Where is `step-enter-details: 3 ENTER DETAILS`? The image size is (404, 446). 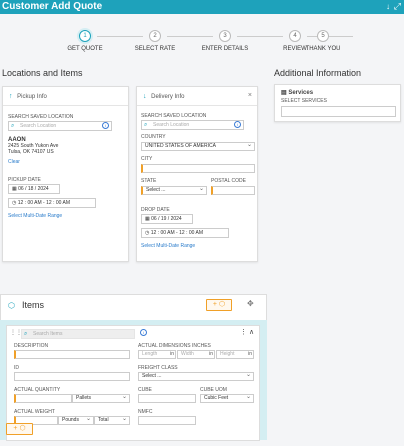
step-enter-details: 3 ENTER DETAILS is located at coordinates (225, 41).